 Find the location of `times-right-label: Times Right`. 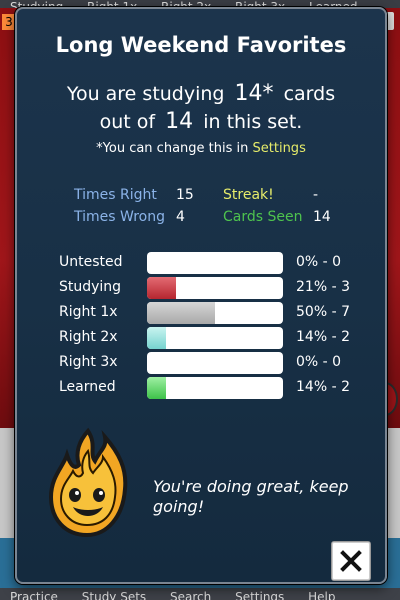

times-right-label: Times Right is located at coordinates (115, 195).